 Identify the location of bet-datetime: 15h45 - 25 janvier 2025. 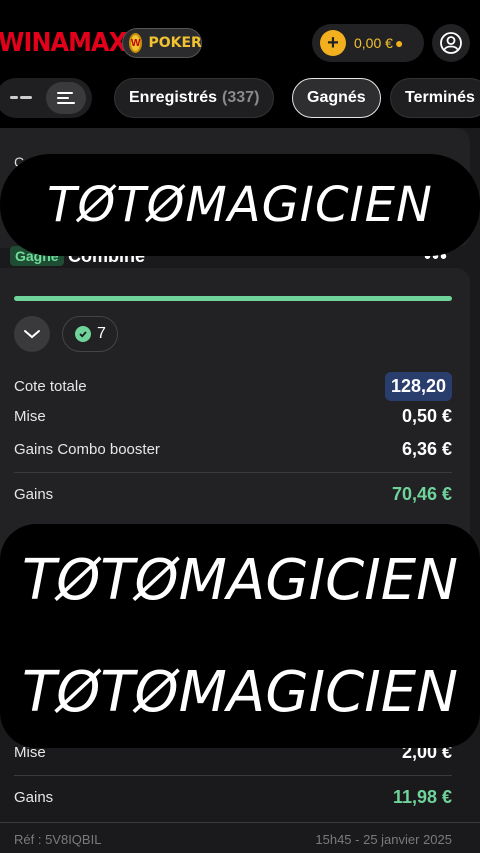
(383, 839).